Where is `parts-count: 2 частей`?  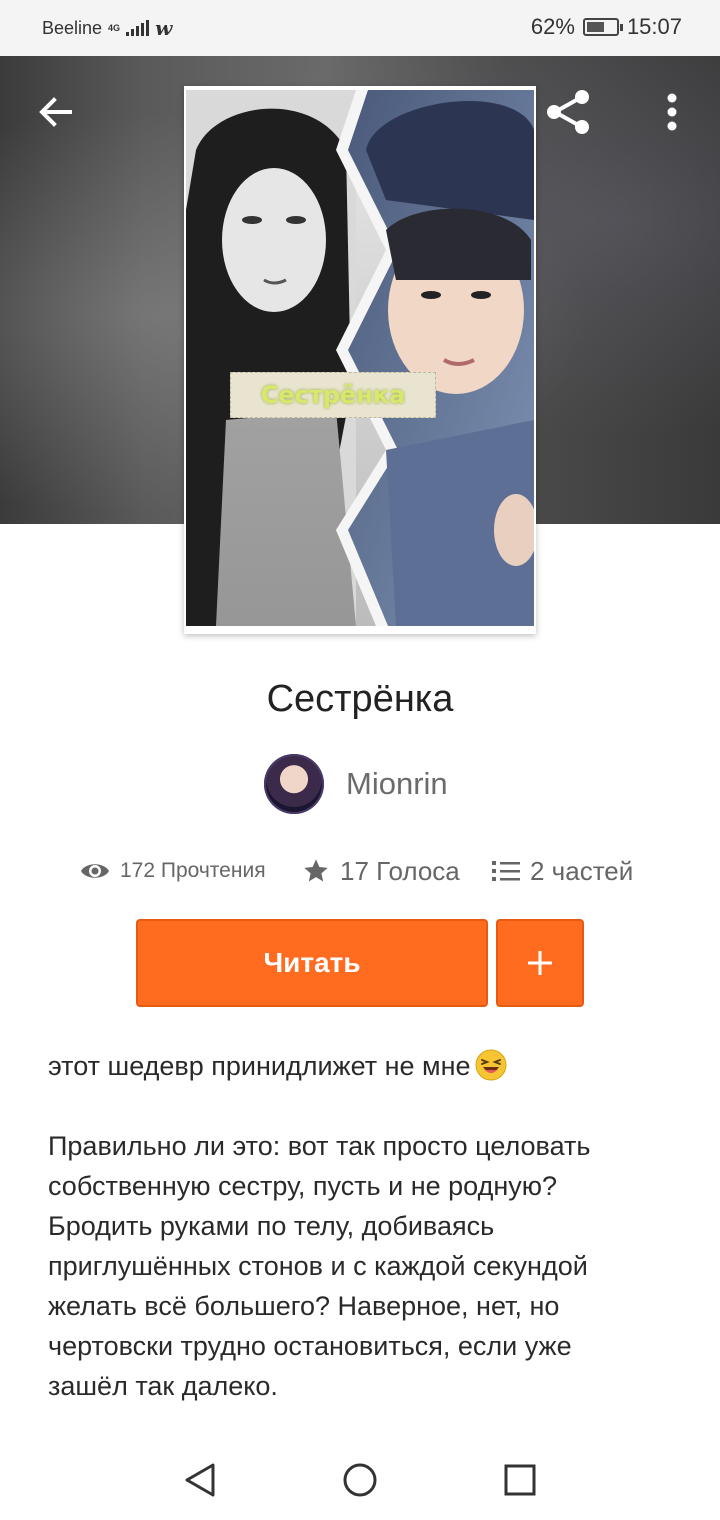 parts-count: 2 частей is located at coordinates (582, 870).